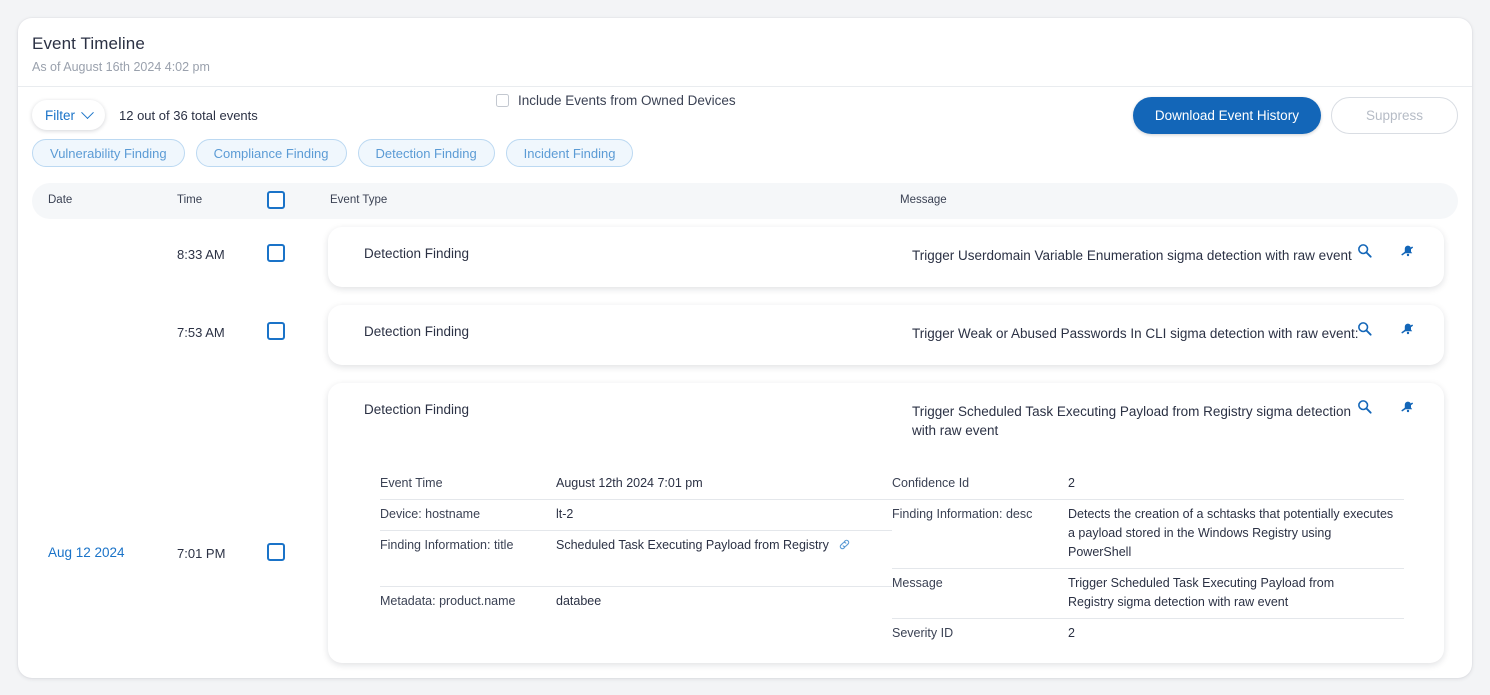 This screenshot has width=1490, height=695. Describe the element at coordinates (917, 583) in the screenshot. I see `detail-key: Message` at that location.